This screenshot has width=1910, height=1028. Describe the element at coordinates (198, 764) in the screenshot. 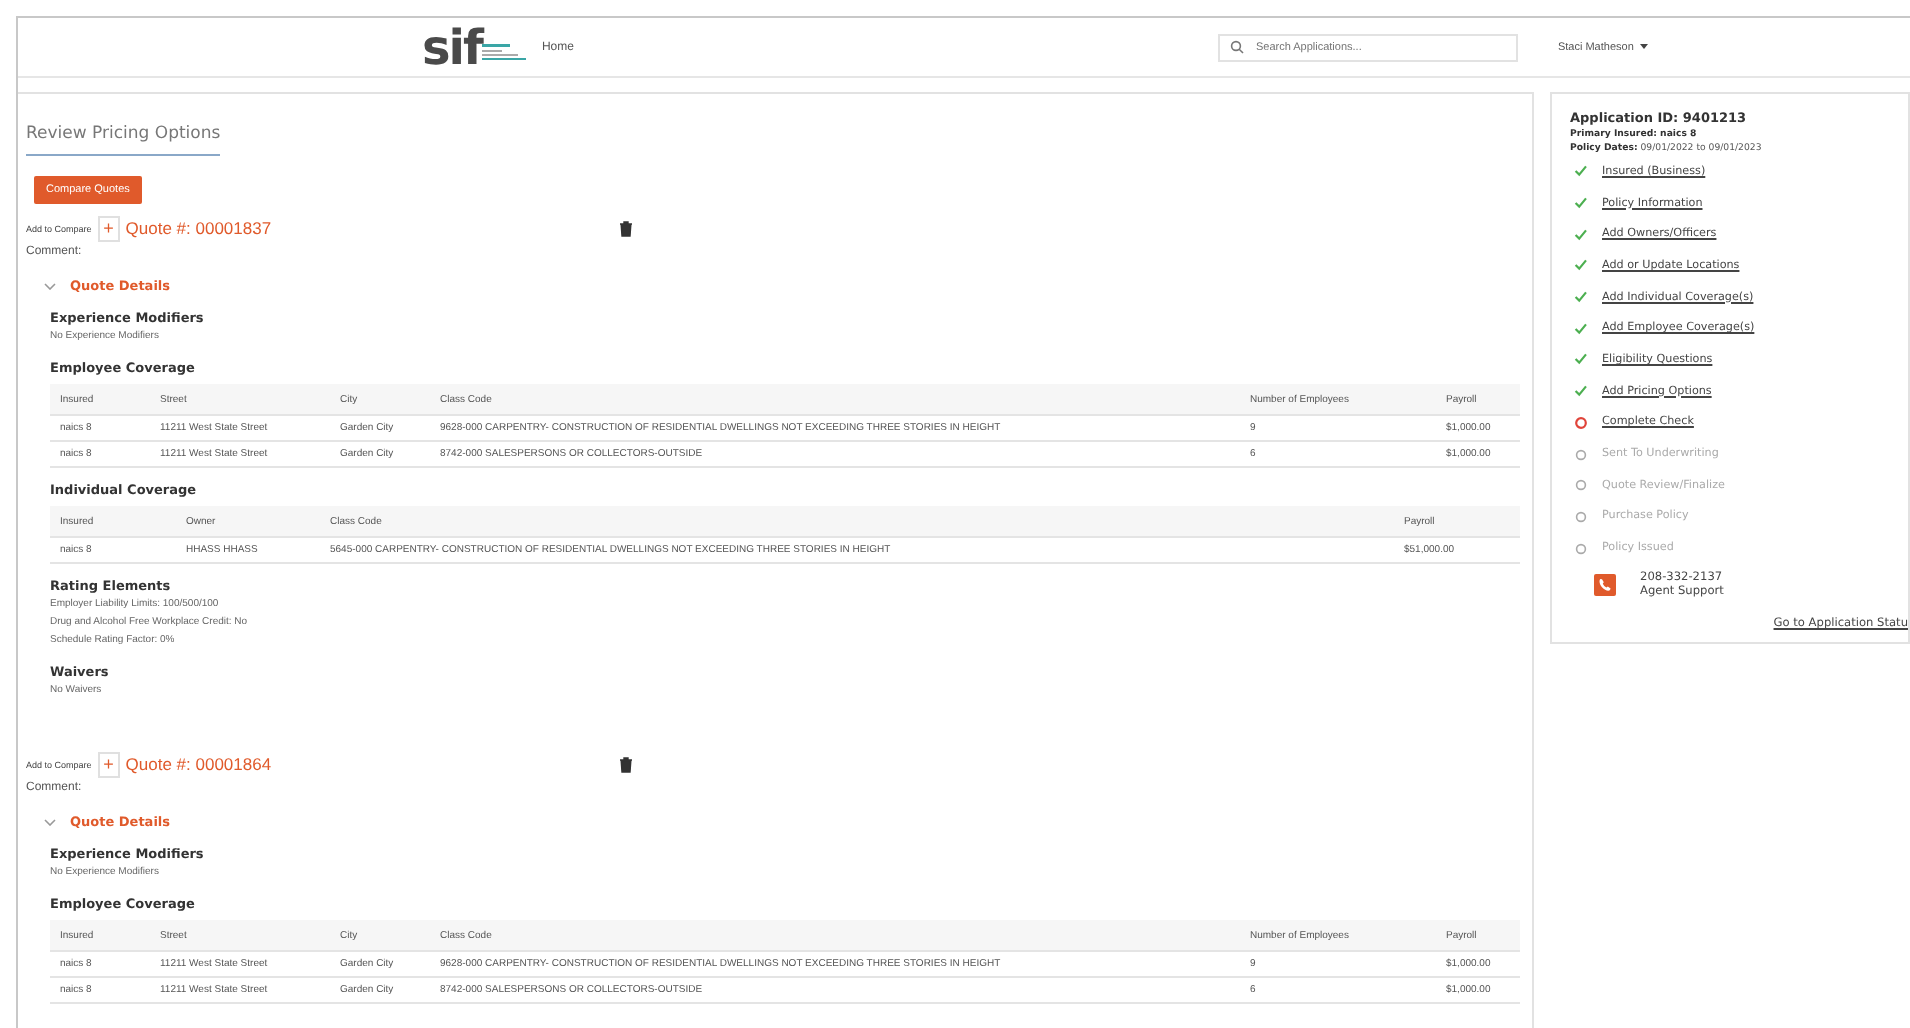

I see `quote-number: Quote #: 00001864` at that location.